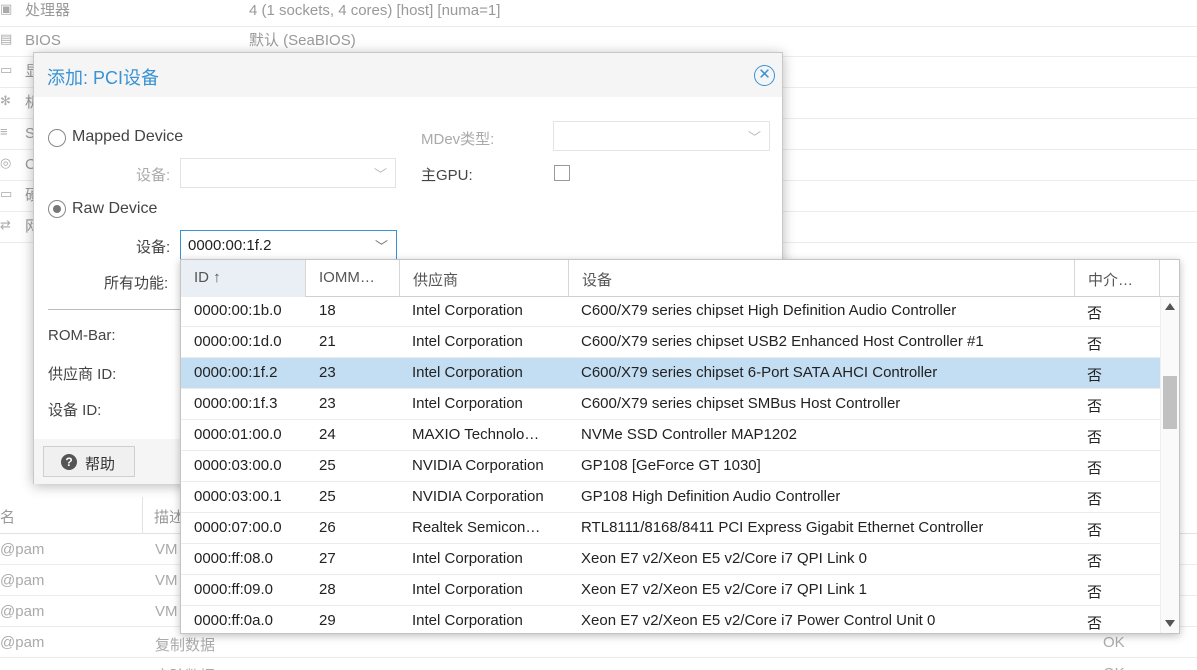 This screenshot has height=670, width=1197. What do you see at coordinates (458, 139) in the screenshot?
I see `mdev-type-label: MDev类型:` at bounding box center [458, 139].